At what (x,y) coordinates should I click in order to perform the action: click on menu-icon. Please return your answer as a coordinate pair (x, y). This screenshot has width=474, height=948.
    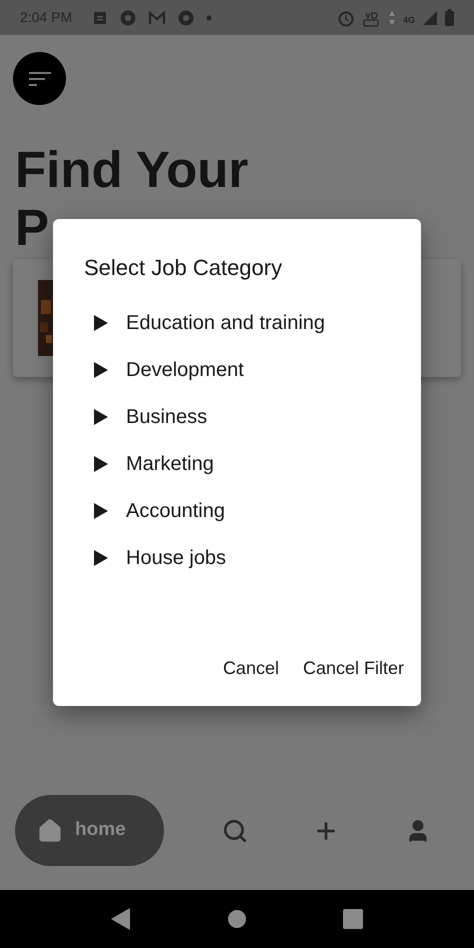
    Looking at the image, I should click on (39, 79).